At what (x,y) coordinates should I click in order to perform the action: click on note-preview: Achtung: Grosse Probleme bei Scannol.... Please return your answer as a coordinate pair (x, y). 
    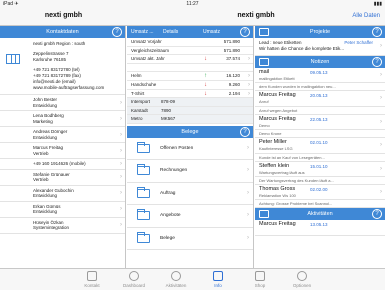
    Looking at the image, I should click on (320, 204).